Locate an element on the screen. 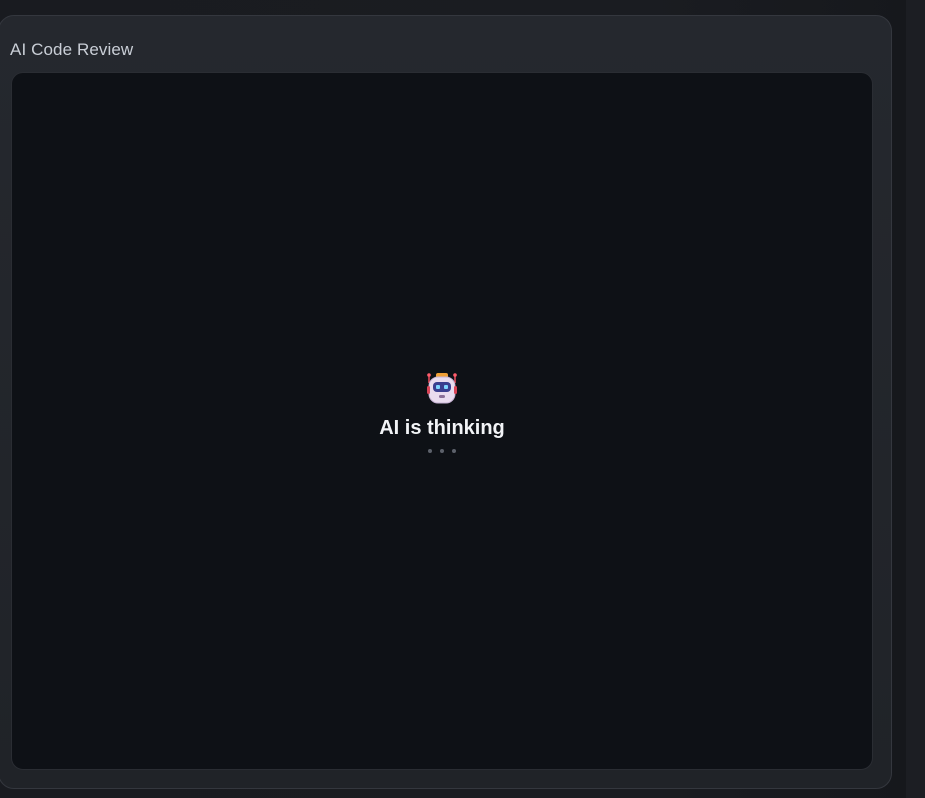  scrollbar-track is located at coordinates (915, 399).